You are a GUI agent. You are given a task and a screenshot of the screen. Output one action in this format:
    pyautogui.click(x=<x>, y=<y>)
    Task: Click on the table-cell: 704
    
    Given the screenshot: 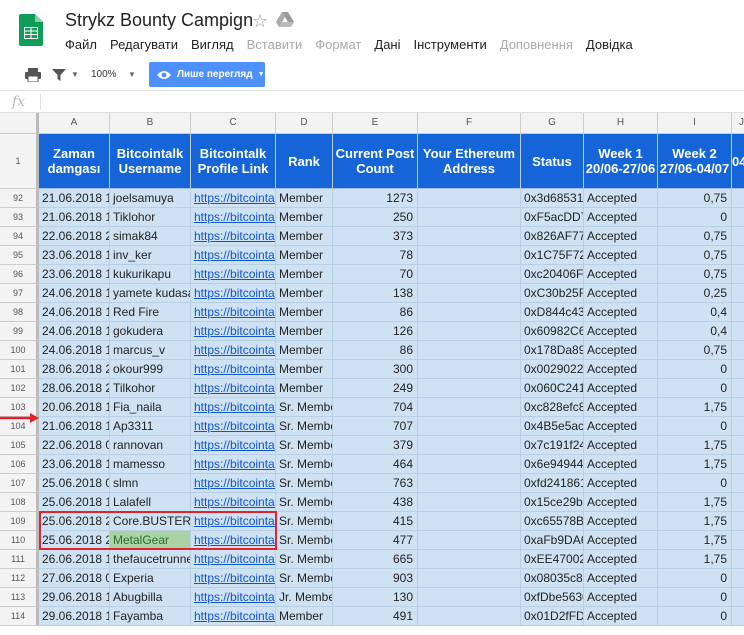 What is the action you would take?
    pyautogui.click(x=375, y=407)
    